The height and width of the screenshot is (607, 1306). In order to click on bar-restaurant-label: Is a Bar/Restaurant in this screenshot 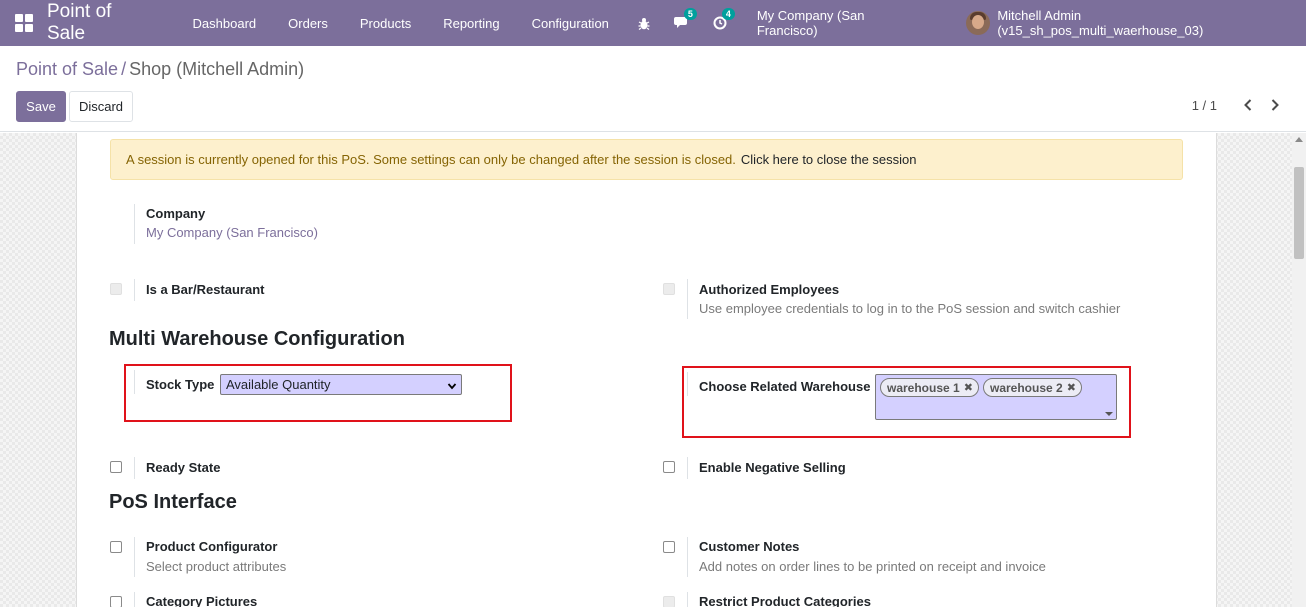, I will do `click(205, 289)`.